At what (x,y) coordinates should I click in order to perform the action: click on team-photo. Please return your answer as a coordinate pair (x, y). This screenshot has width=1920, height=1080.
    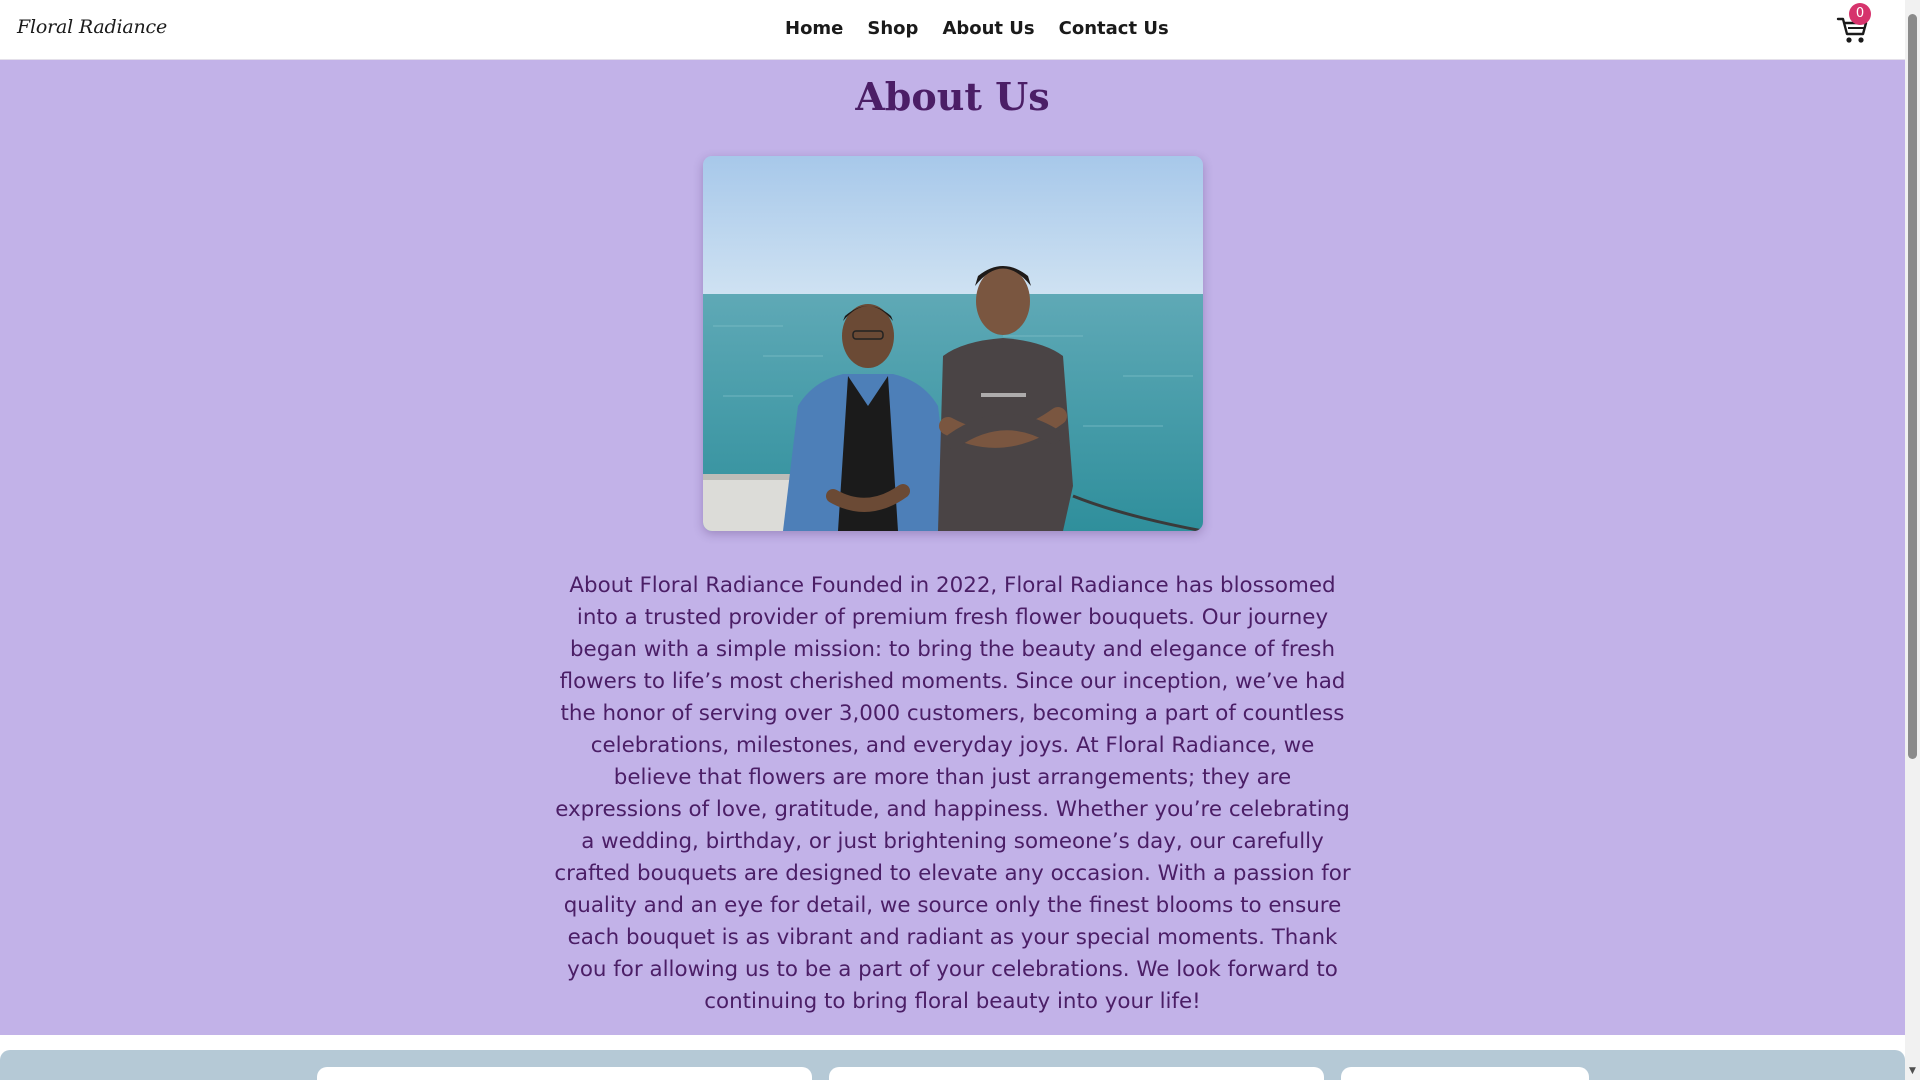
    Looking at the image, I should click on (953, 343).